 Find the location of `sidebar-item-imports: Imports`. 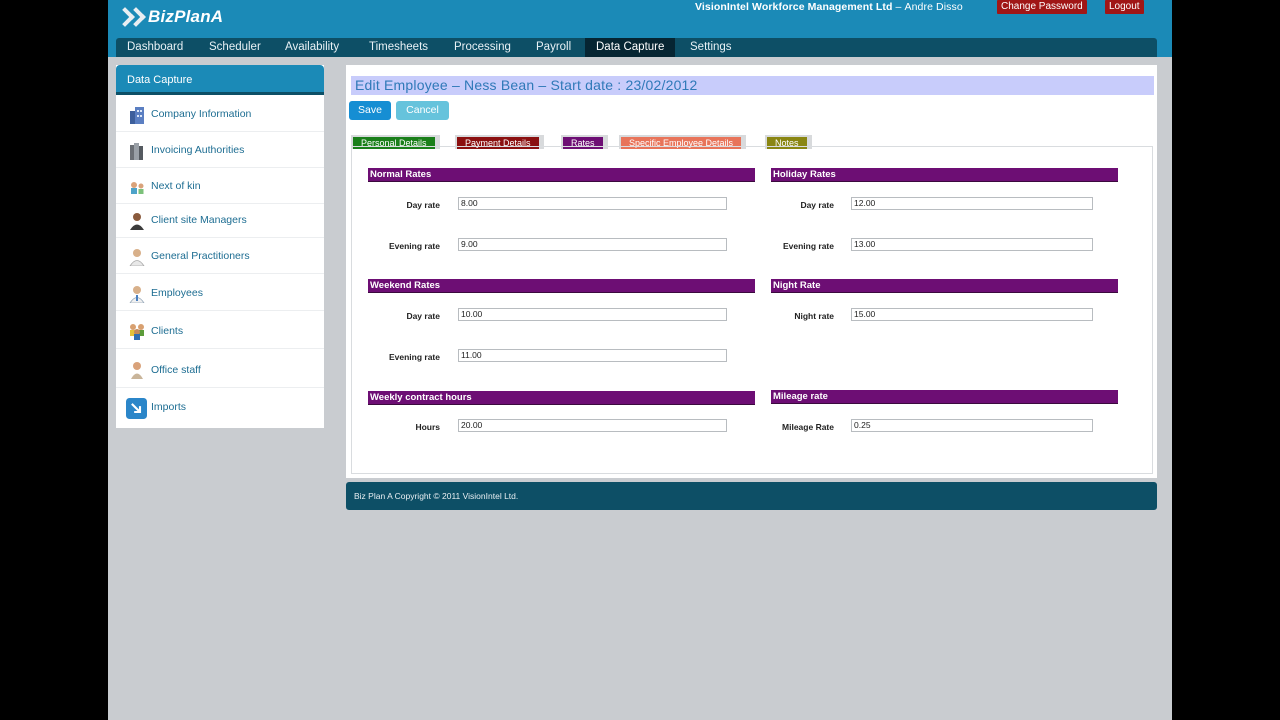

sidebar-item-imports: Imports is located at coordinates (220, 407).